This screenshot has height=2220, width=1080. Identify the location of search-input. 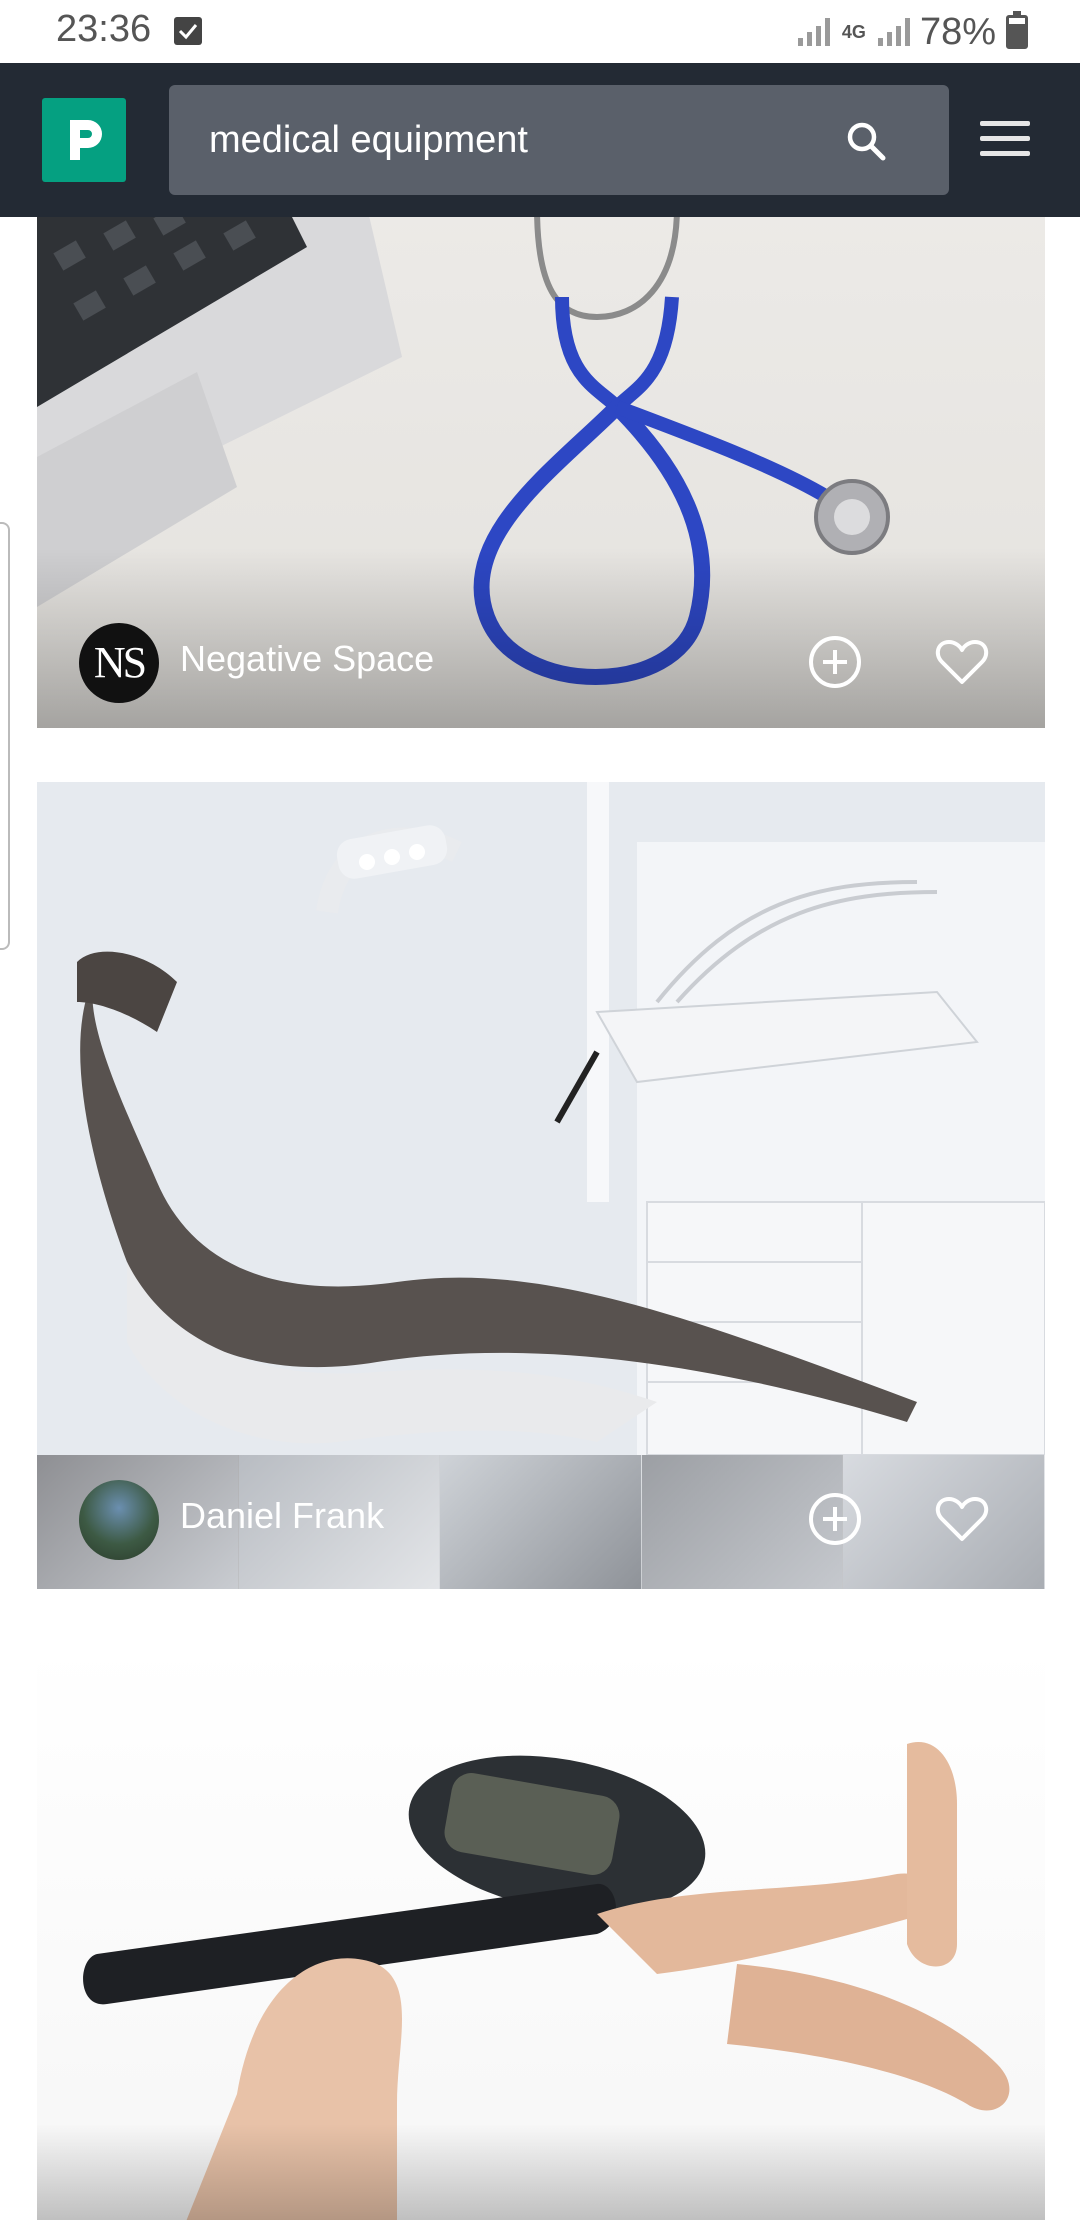
(529, 140).